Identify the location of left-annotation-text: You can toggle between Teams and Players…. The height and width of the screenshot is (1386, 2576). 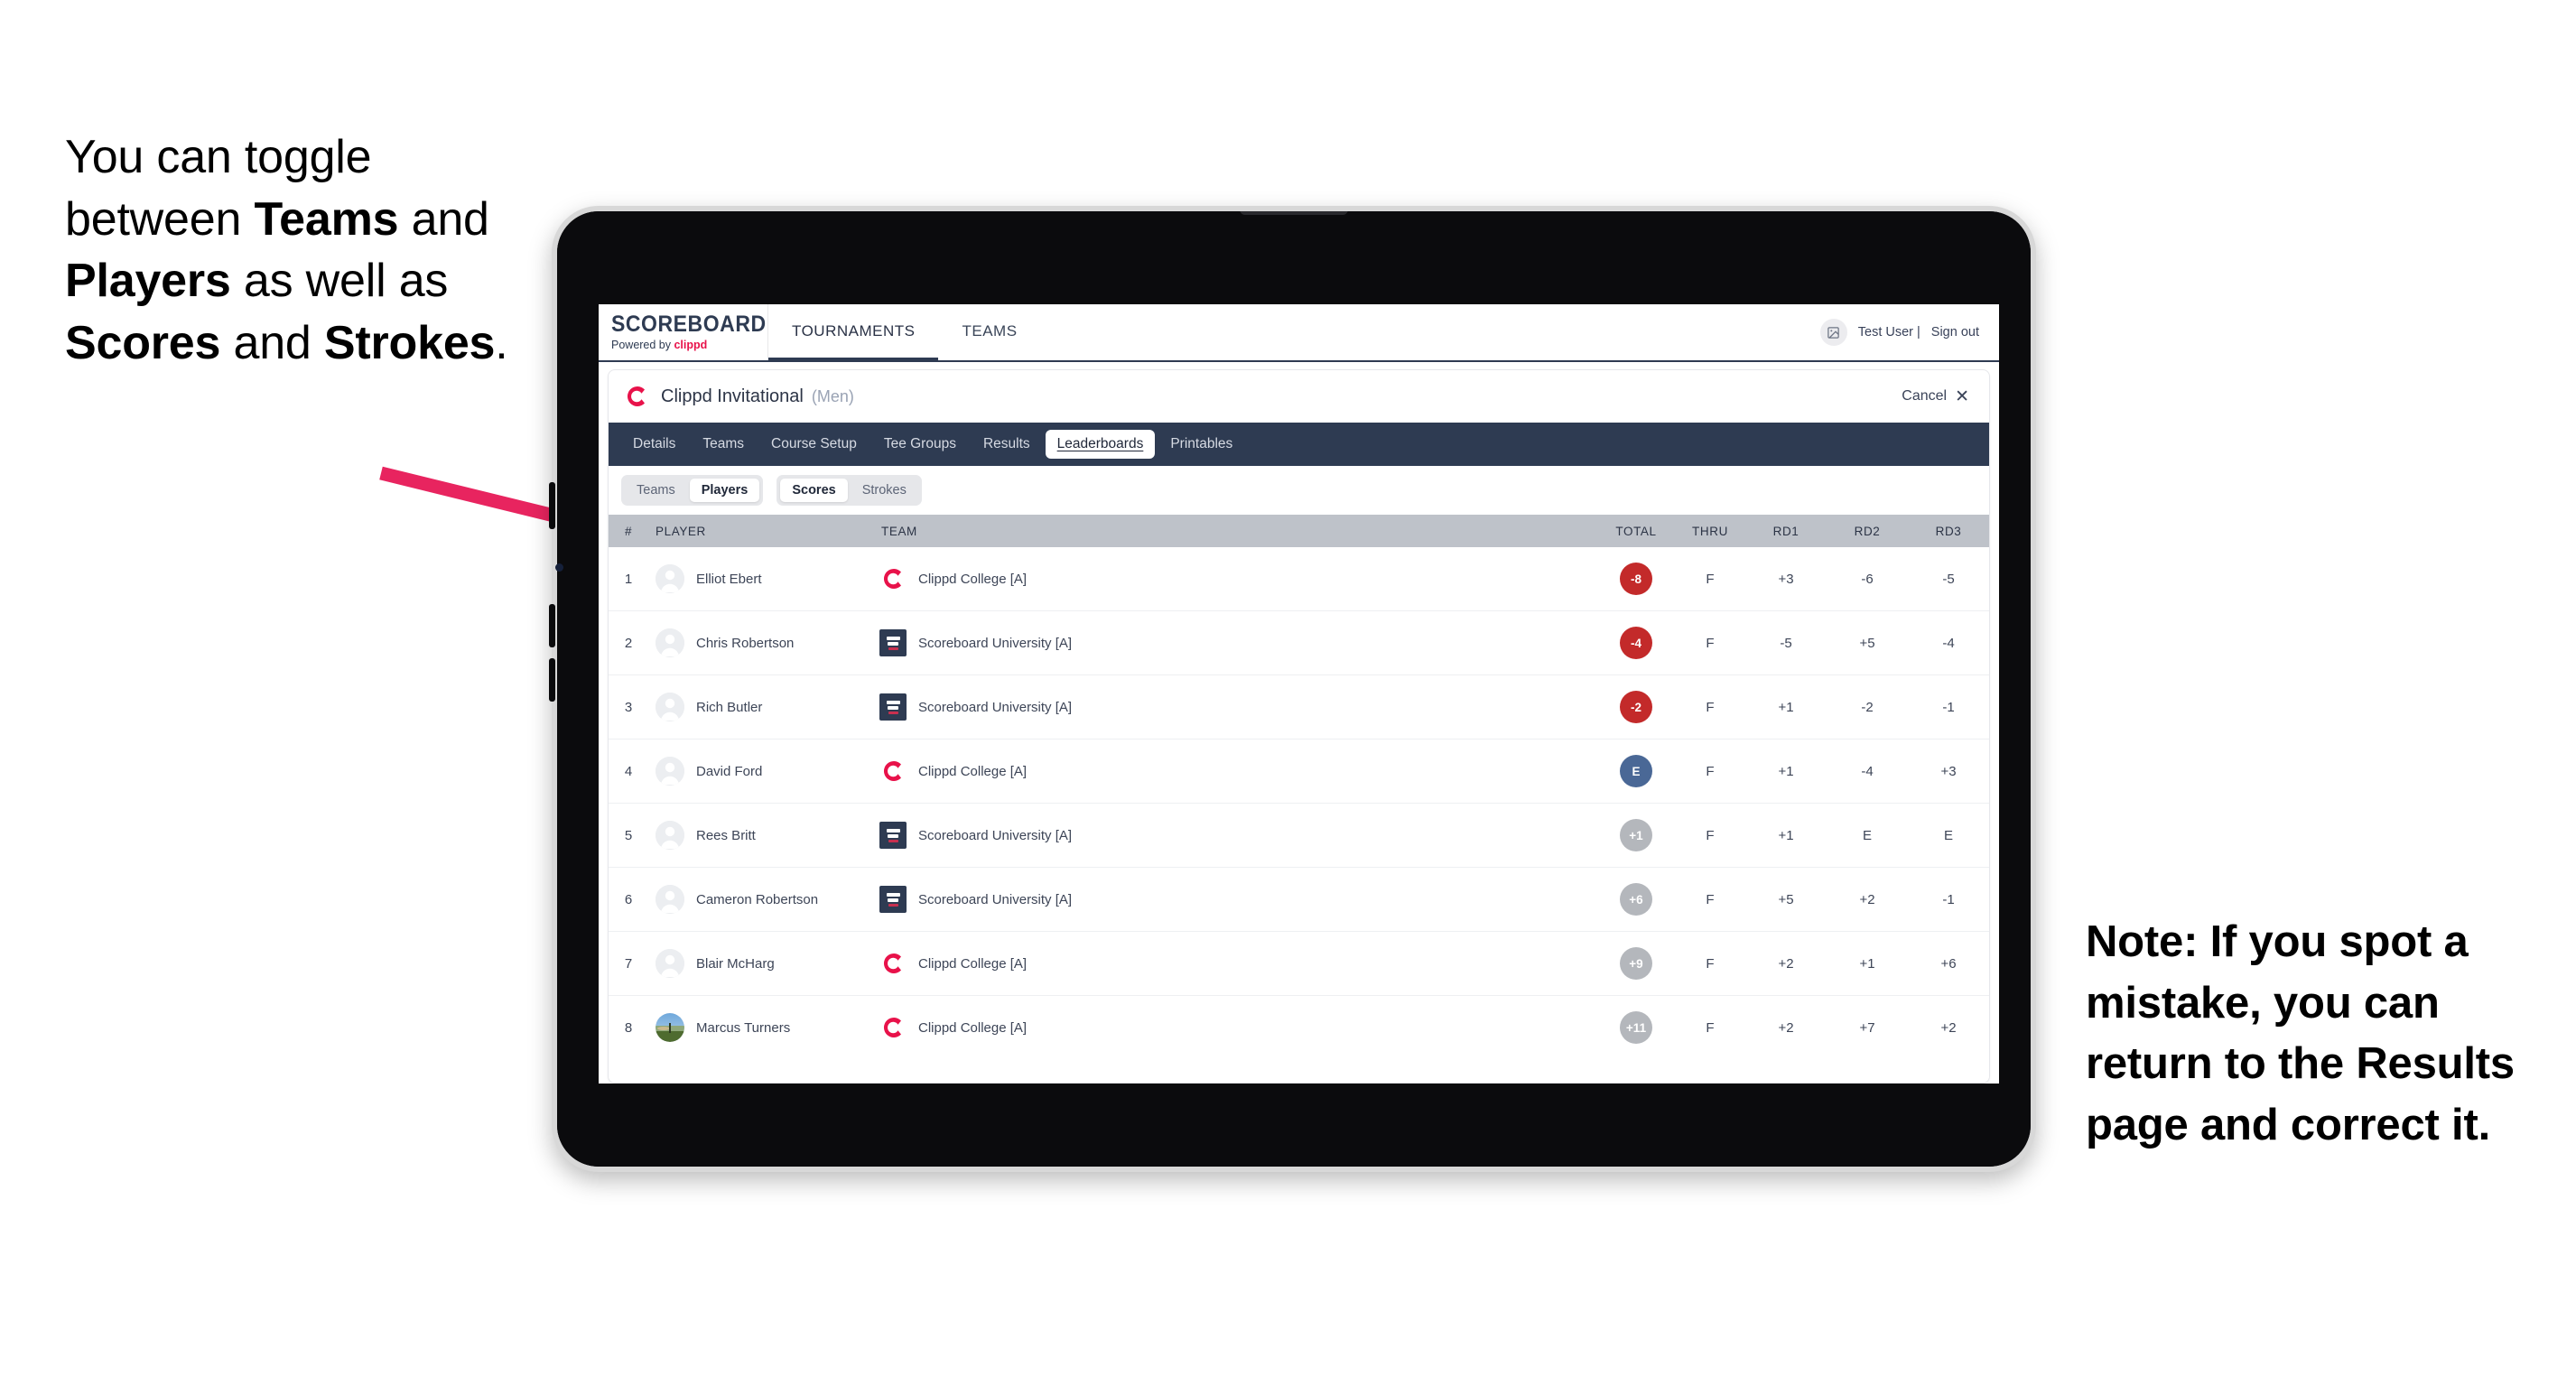
(286, 250).